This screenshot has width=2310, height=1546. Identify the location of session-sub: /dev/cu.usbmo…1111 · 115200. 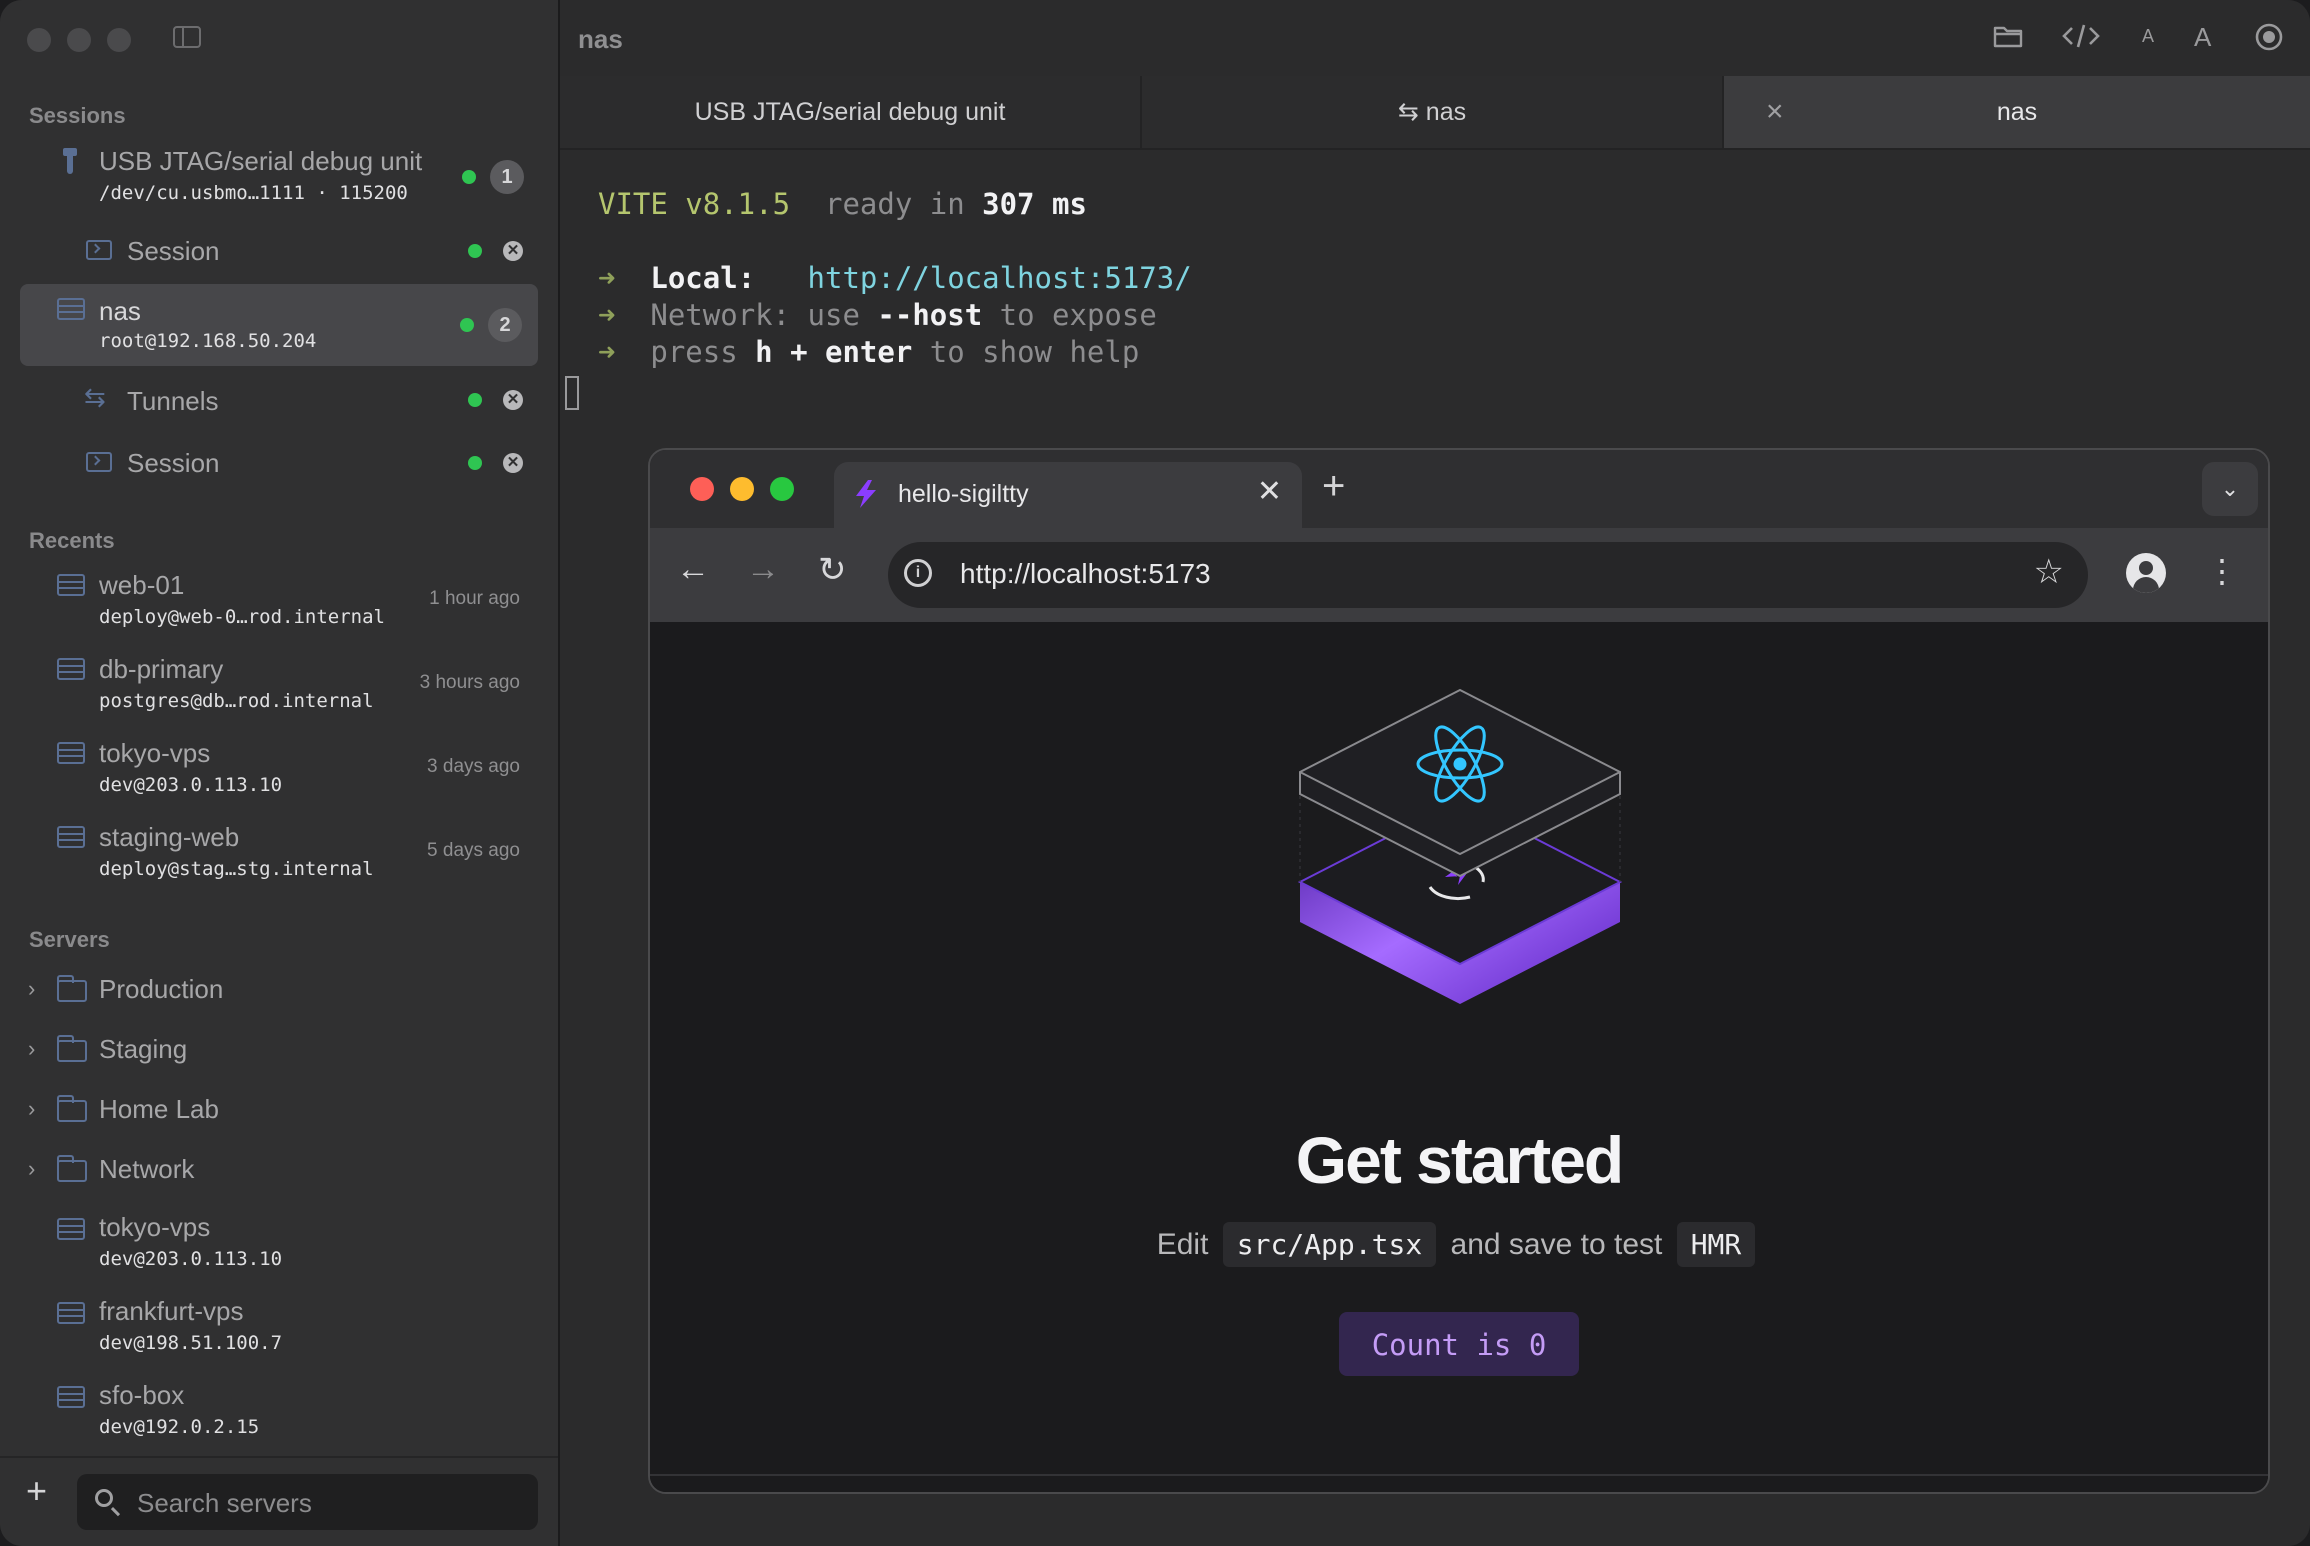
(253, 193).